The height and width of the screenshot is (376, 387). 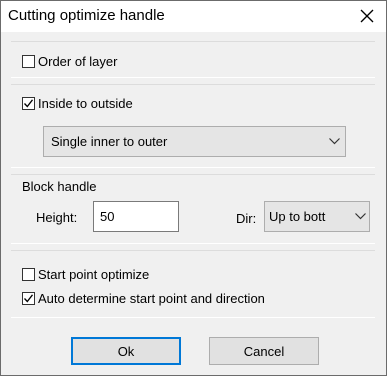 What do you see at coordinates (85, 103) in the screenshot?
I see `inside-to-outside-label: Inside to outside` at bounding box center [85, 103].